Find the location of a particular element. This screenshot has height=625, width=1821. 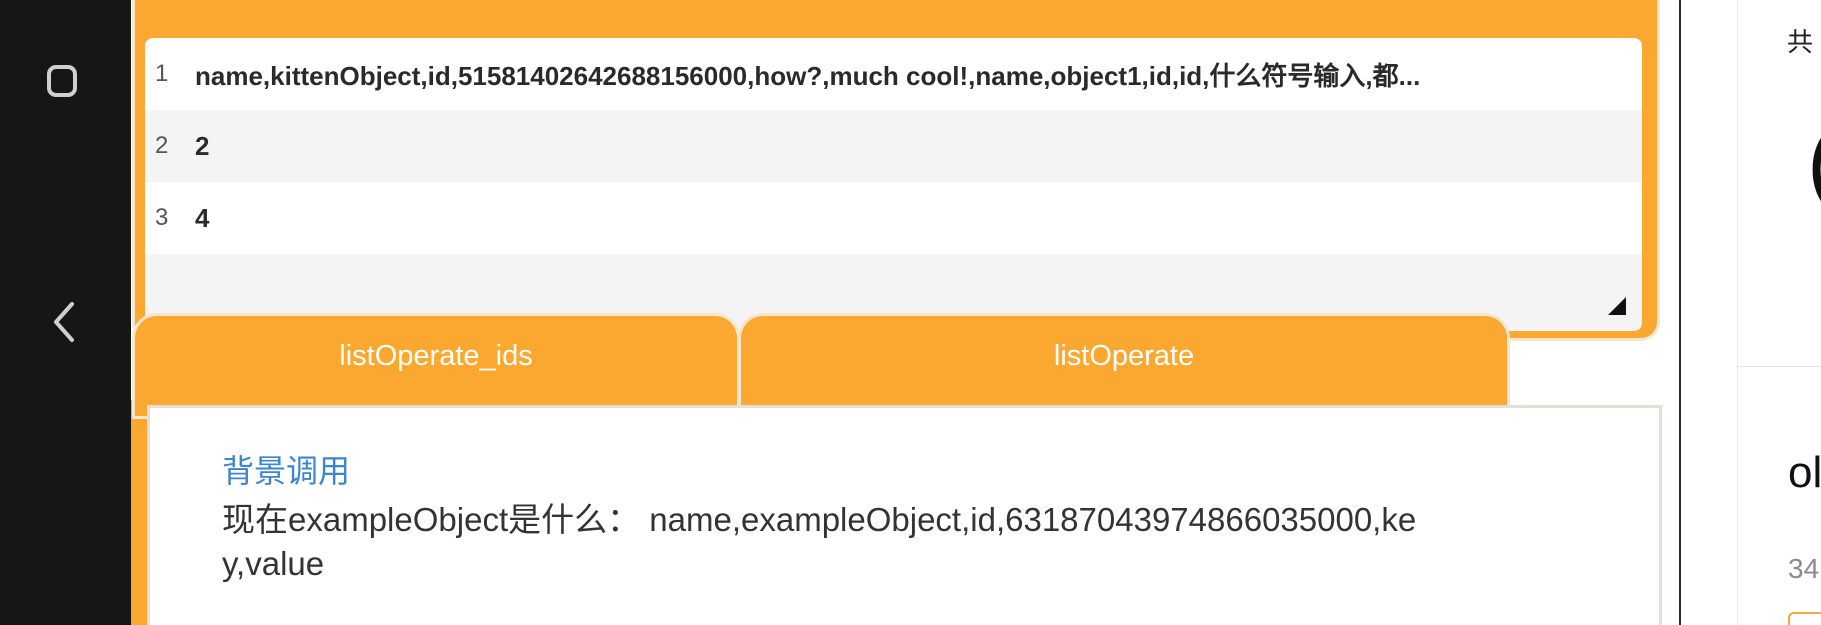

sidebar-item-count: 34 is located at coordinates (1804, 568).